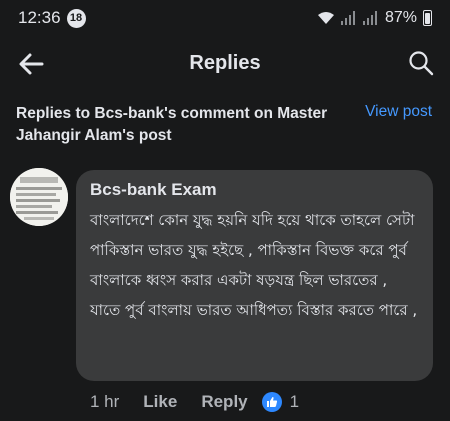 The image size is (450, 421). I want to click on like-reaction-icon, so click(271, 402).